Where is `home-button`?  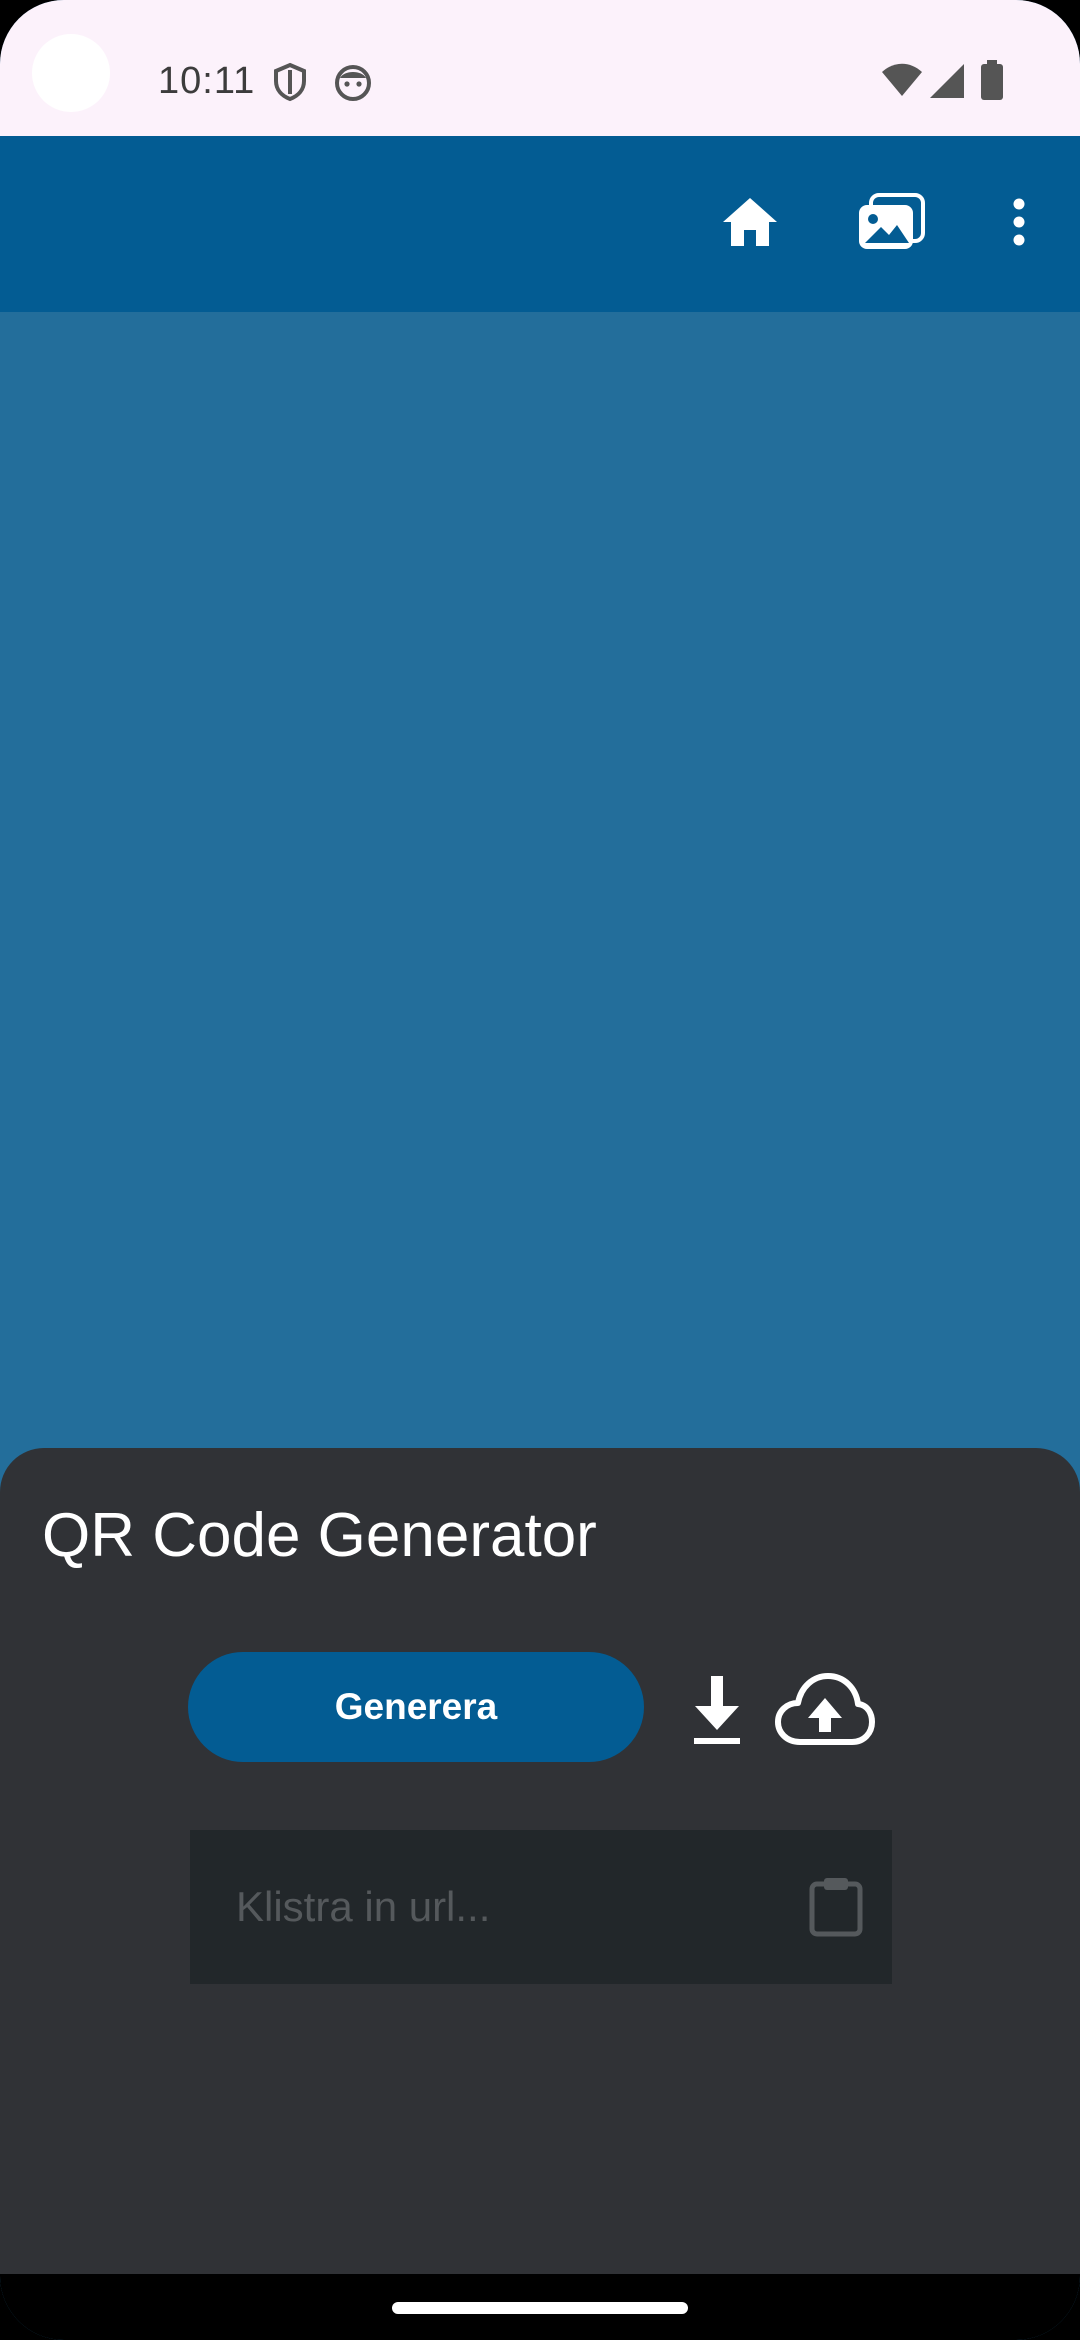 home-button is located at coordinates (750, 224).